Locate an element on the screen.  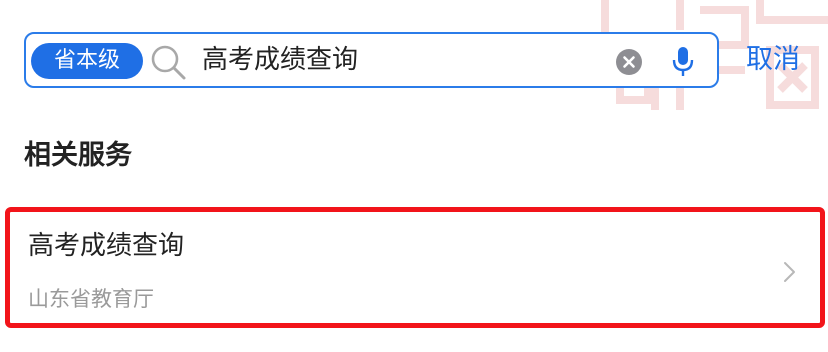
clear-icon is located at coordinates (629, 62).